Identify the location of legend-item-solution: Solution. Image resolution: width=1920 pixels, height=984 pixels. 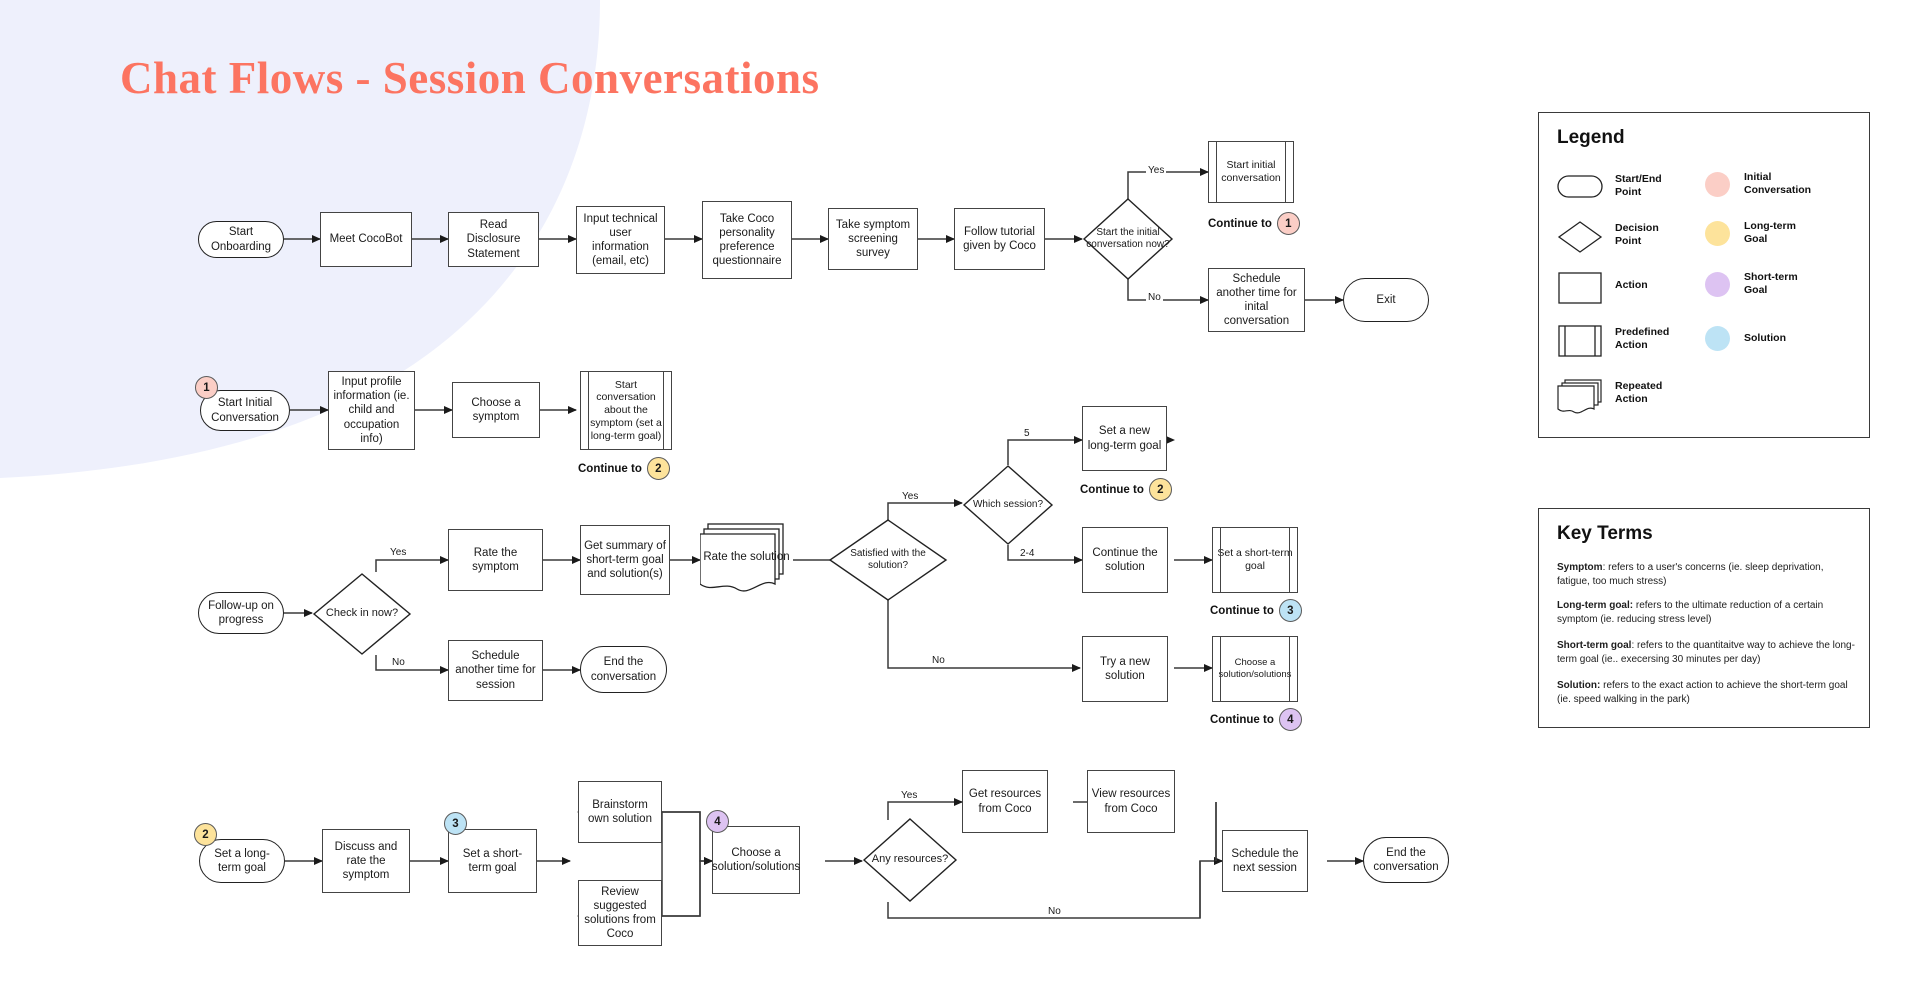
(1745, 338).